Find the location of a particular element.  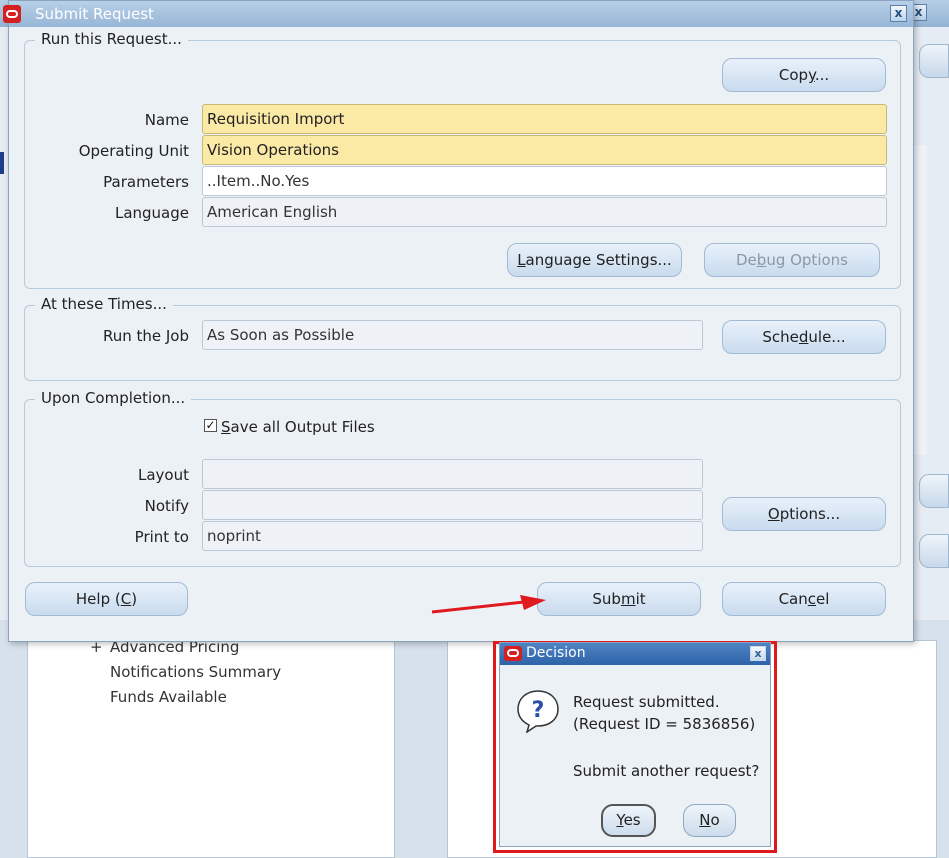

question-bubble-icon: ? is located at coordinates (538, 711).